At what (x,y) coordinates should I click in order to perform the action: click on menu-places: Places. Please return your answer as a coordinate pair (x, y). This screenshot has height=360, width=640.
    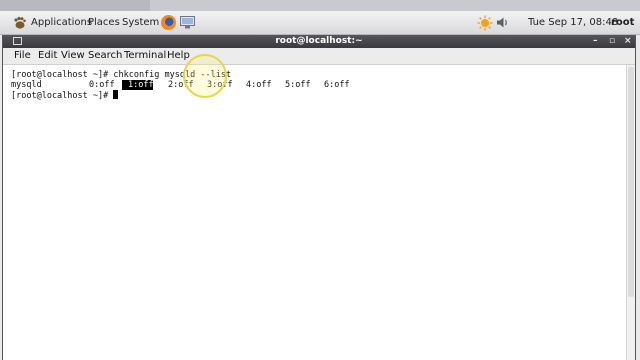
    Looking at the image, I should click on (104, 22).